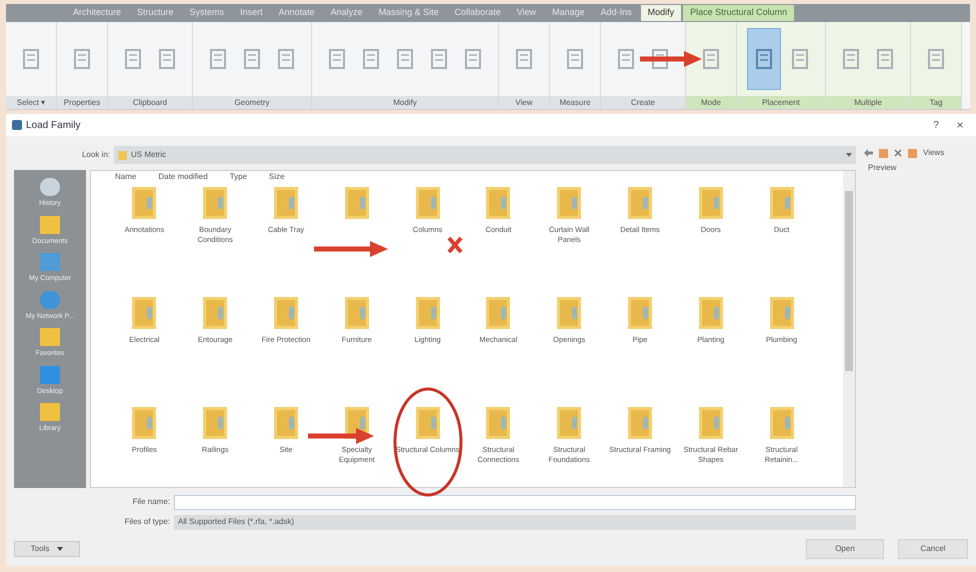 This screenshot has width=976, height=572. Describe the element at coordinates (882, 168) in the screenshot. I see `preview-label: Preview` at that location.